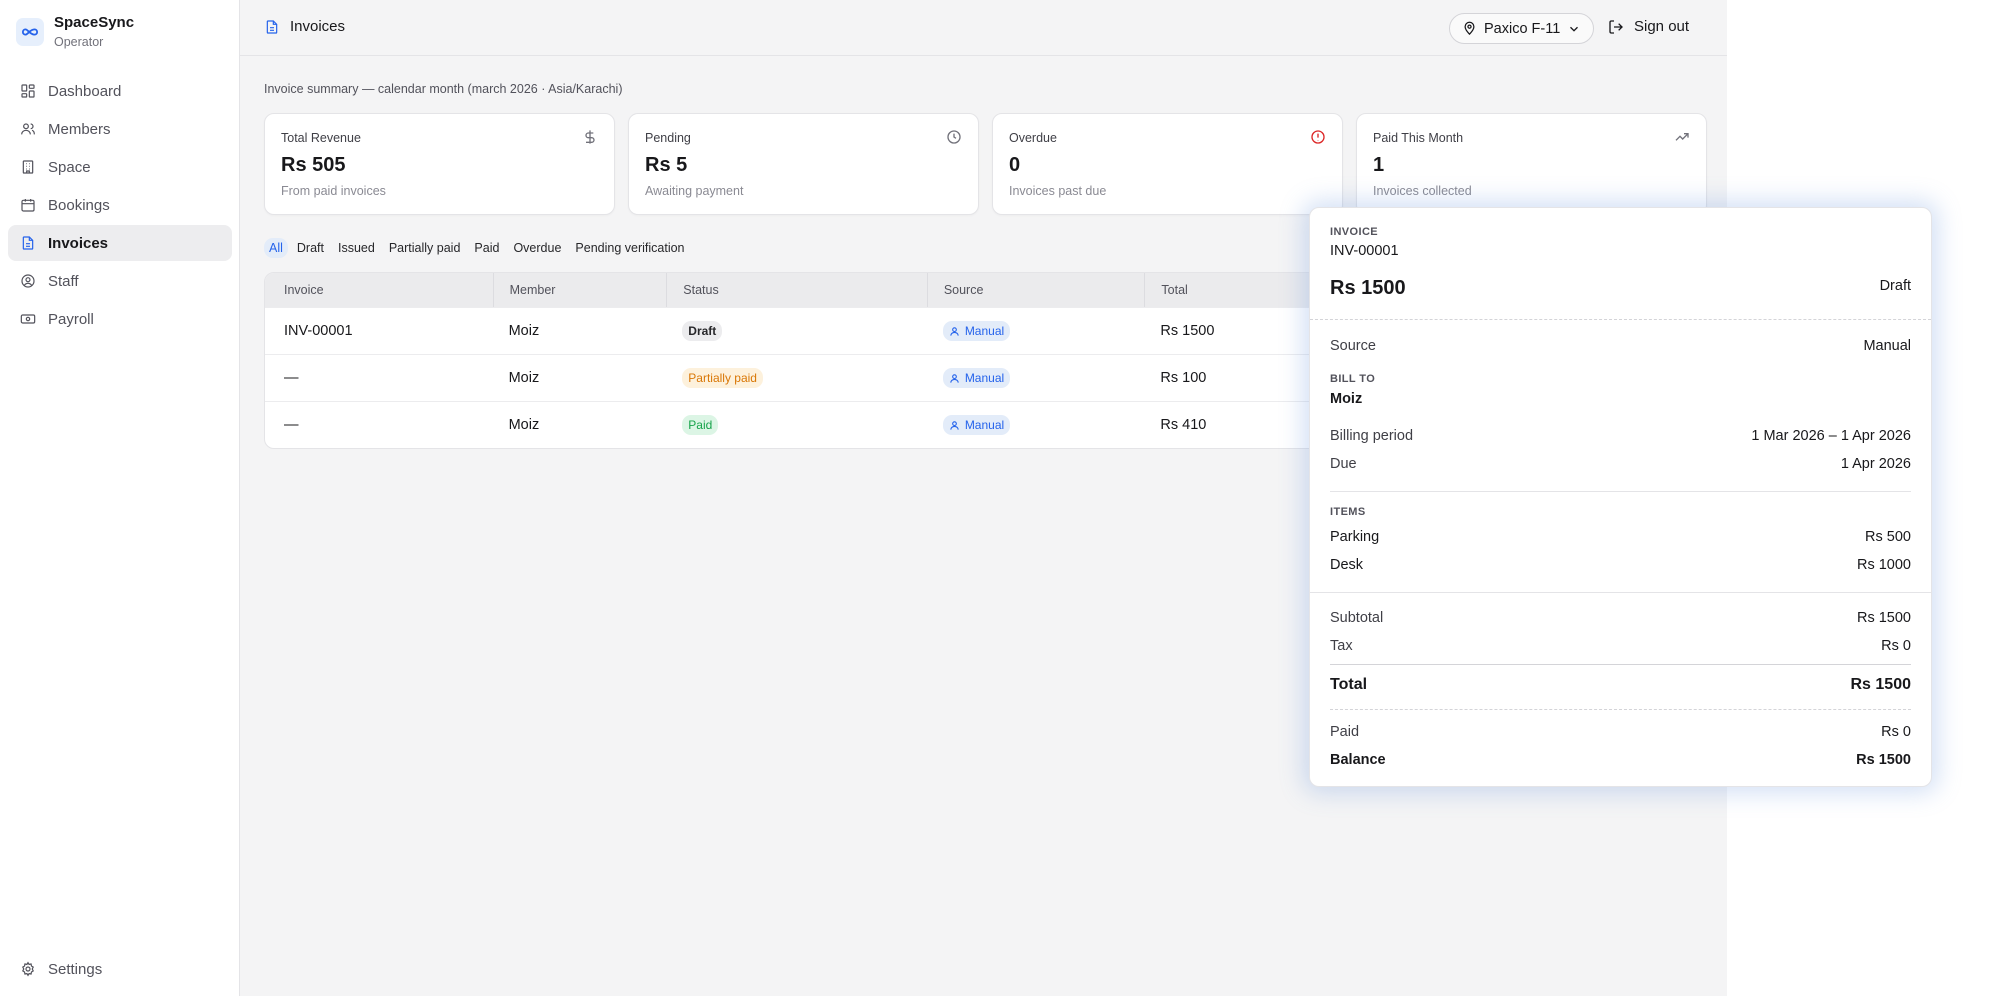 The image size is (1993, 996). What do you see at coordinates (28, 969) in the screenshot?
I see `gear-icon` at bounding box center [28, 969].